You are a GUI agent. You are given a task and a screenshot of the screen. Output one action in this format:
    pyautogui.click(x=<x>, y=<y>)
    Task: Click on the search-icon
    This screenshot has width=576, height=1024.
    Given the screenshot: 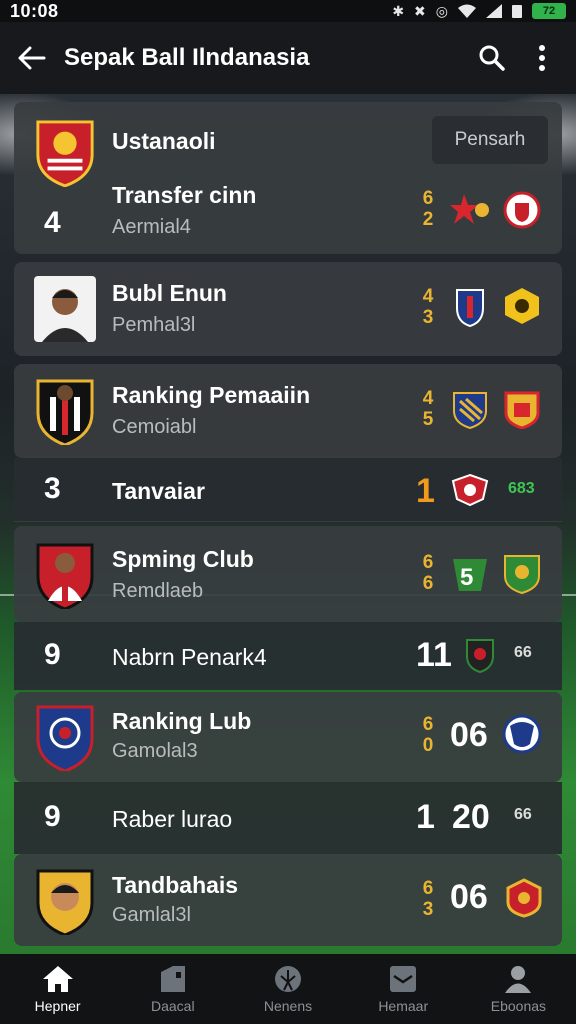 What is the action you would take?
    pyautogui.click(x=492, y=58)
    